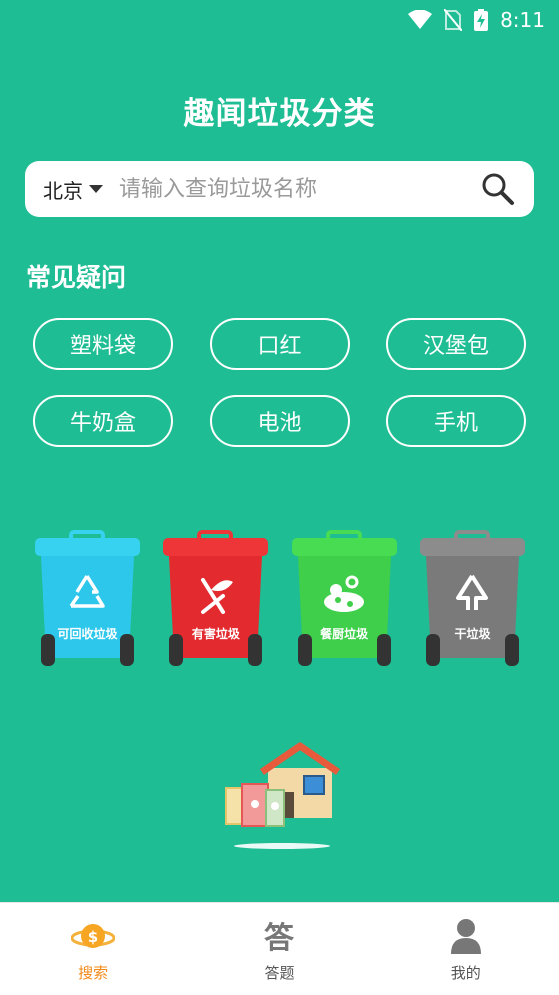 The width and height of the screenshot is (559, 995). Describe the element at coordinates (279, 972) in the screenshot. I see `tab-answer-label: 答题` at that location.